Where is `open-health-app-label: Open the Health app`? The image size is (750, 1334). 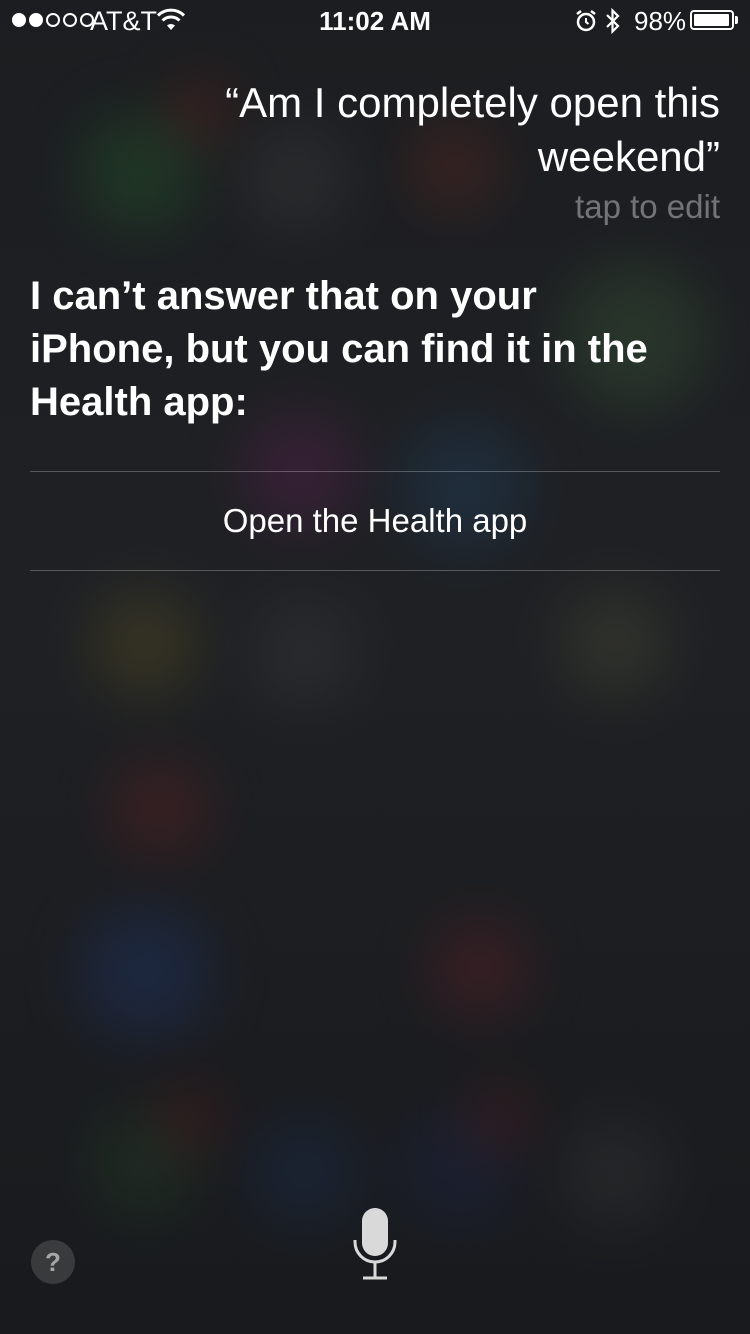
open-health-app-label: Open the Health app is located at coordinates (375, 520).